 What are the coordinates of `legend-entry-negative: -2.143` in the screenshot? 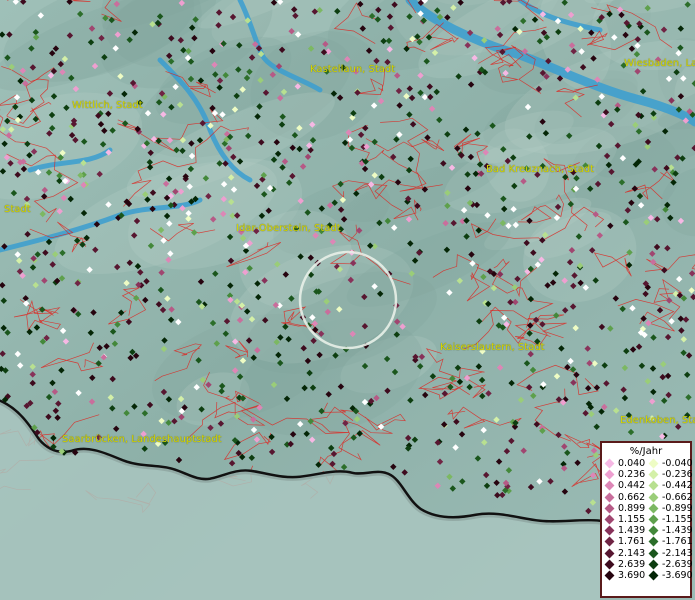 It's located at (669, 553).